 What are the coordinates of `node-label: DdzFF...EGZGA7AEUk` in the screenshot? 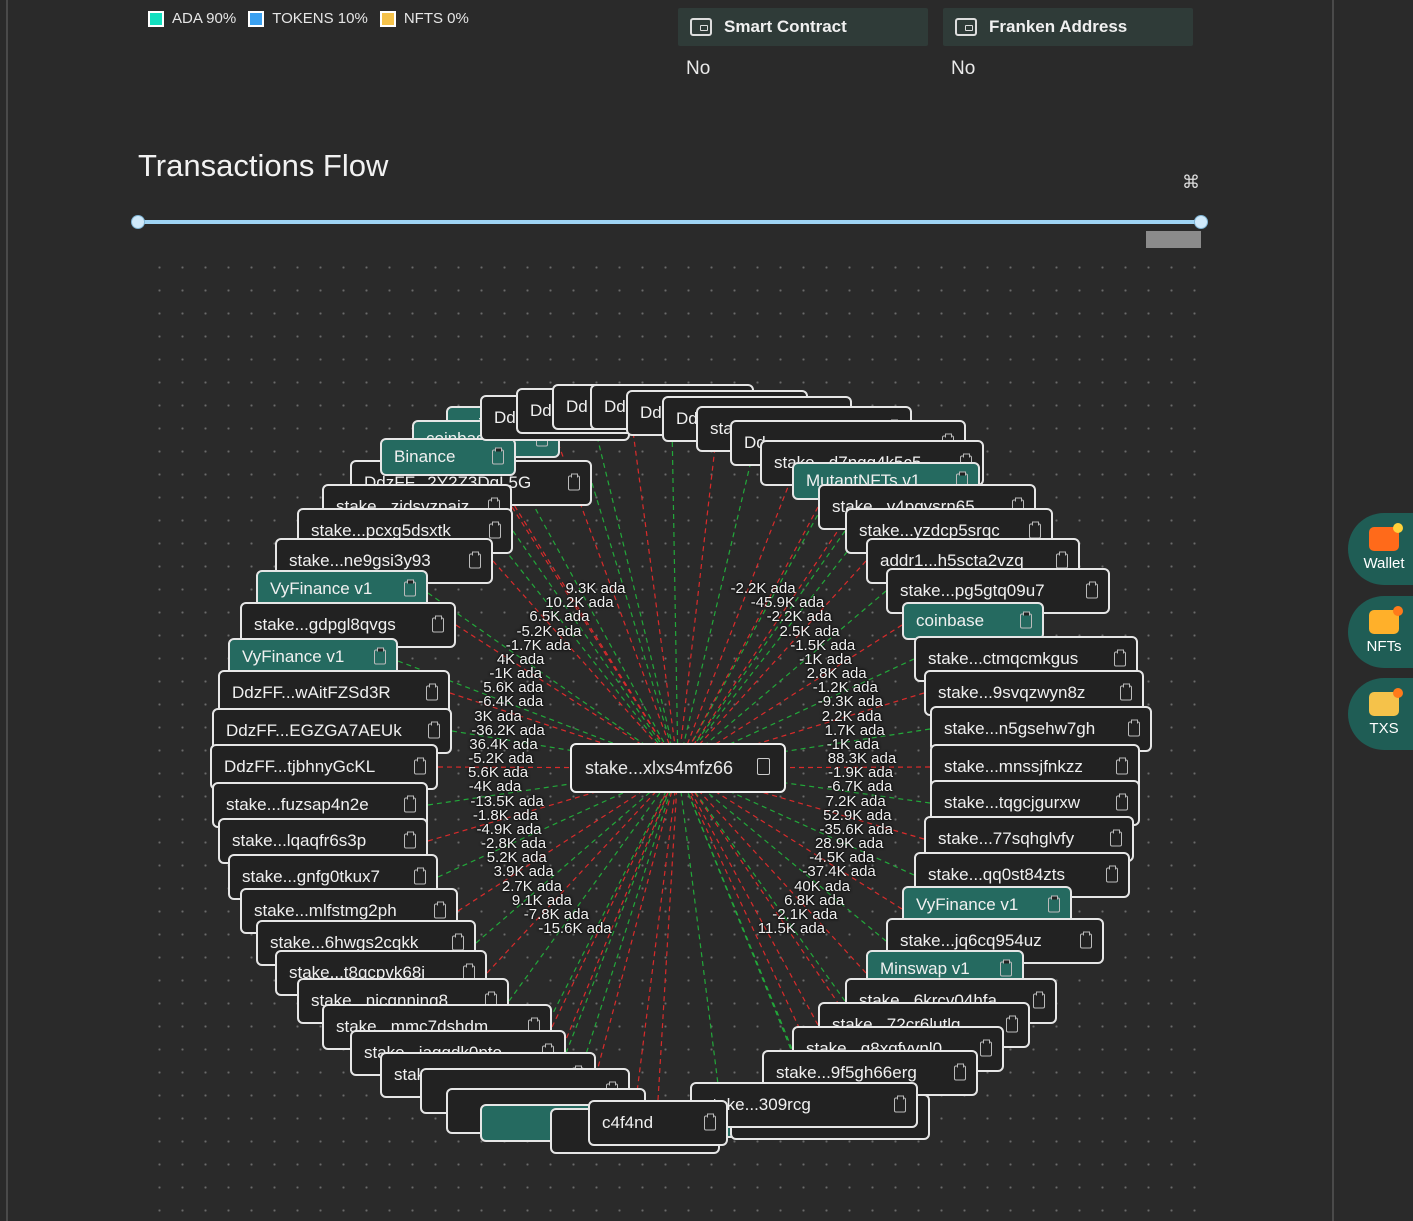 It's located at (314, 730).